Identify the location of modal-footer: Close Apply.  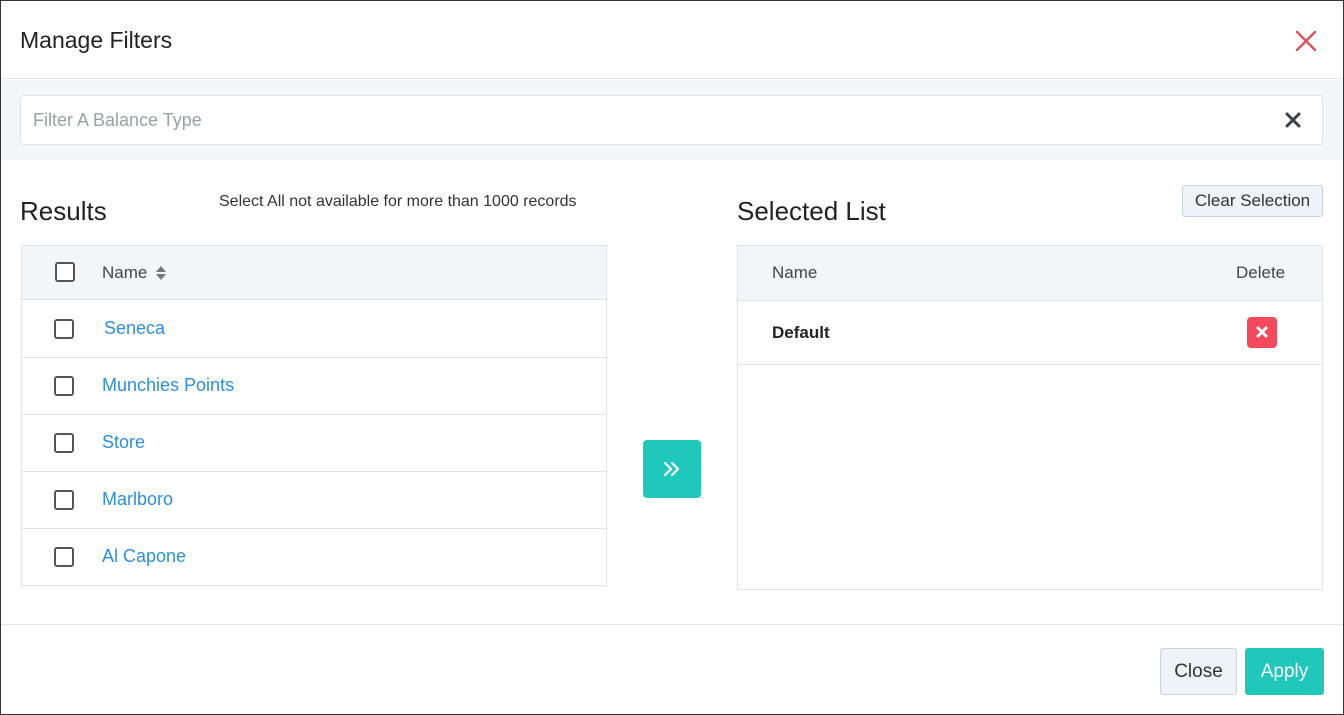
(672, 669).